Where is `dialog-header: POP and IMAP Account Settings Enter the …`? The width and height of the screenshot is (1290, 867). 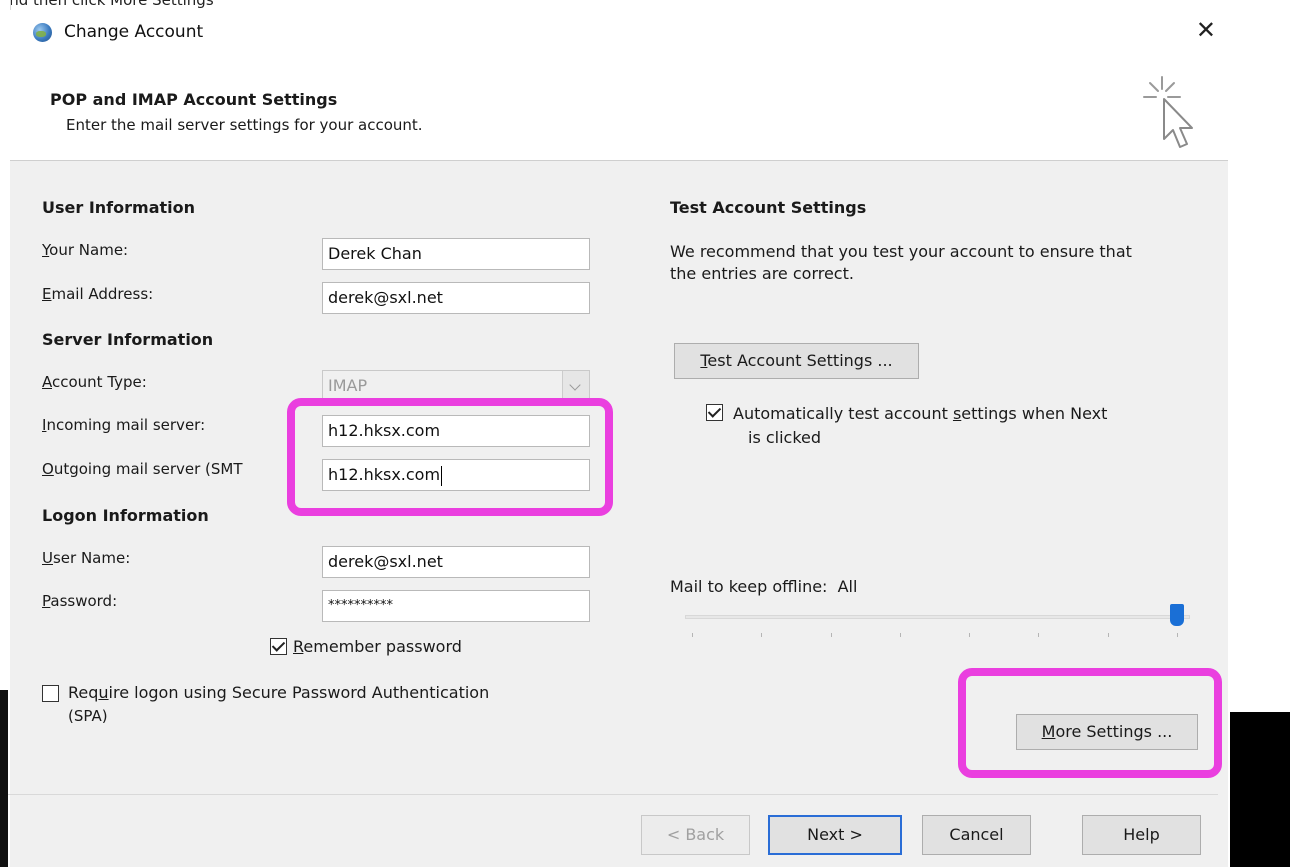 dialog-header: POP and IMAP Account Settings Enter the … is located at coordinates (619, 108).